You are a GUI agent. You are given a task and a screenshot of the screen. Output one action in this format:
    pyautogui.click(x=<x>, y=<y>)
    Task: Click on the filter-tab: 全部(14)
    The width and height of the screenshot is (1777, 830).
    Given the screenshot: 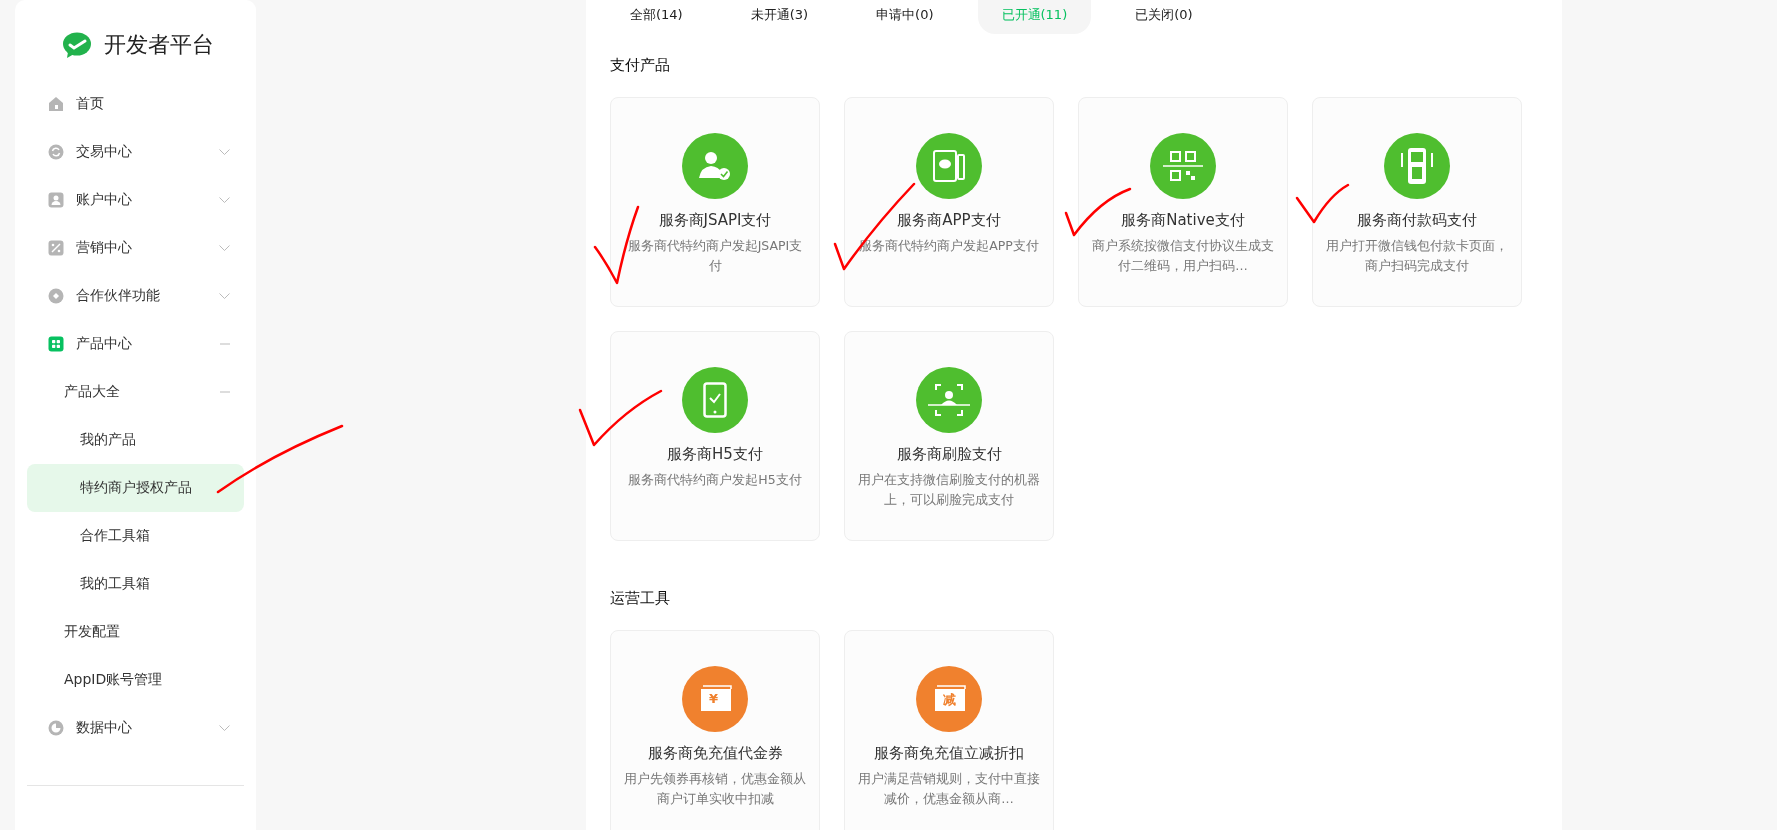 What is the action you would take?
    pyautogui.click(x=656, y=17)
    